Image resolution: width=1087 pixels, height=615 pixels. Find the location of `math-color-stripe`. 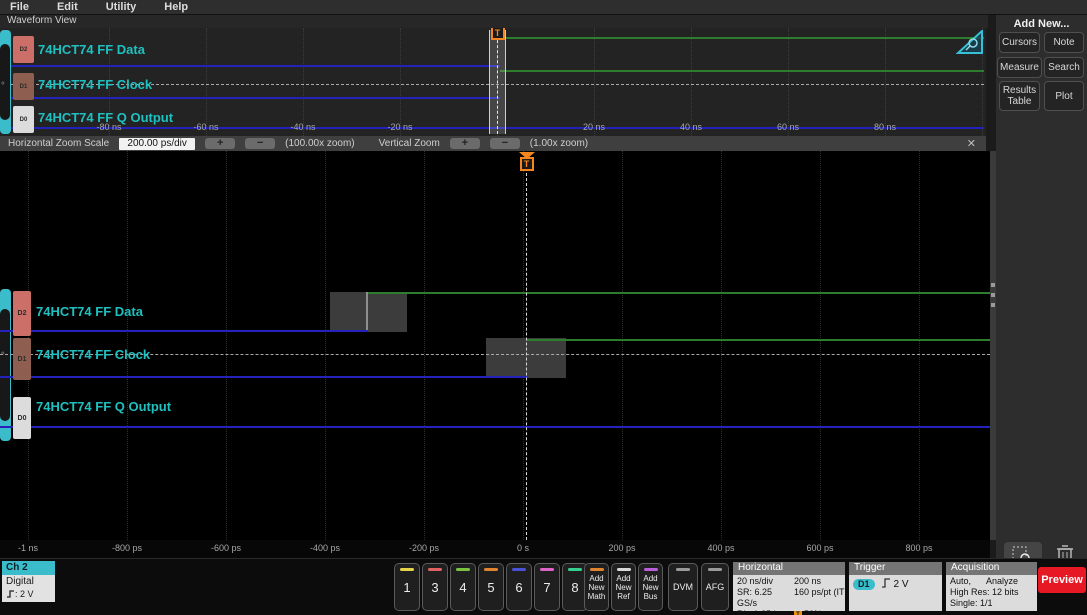

math-color-stripe is located at coordinates (596, 569).